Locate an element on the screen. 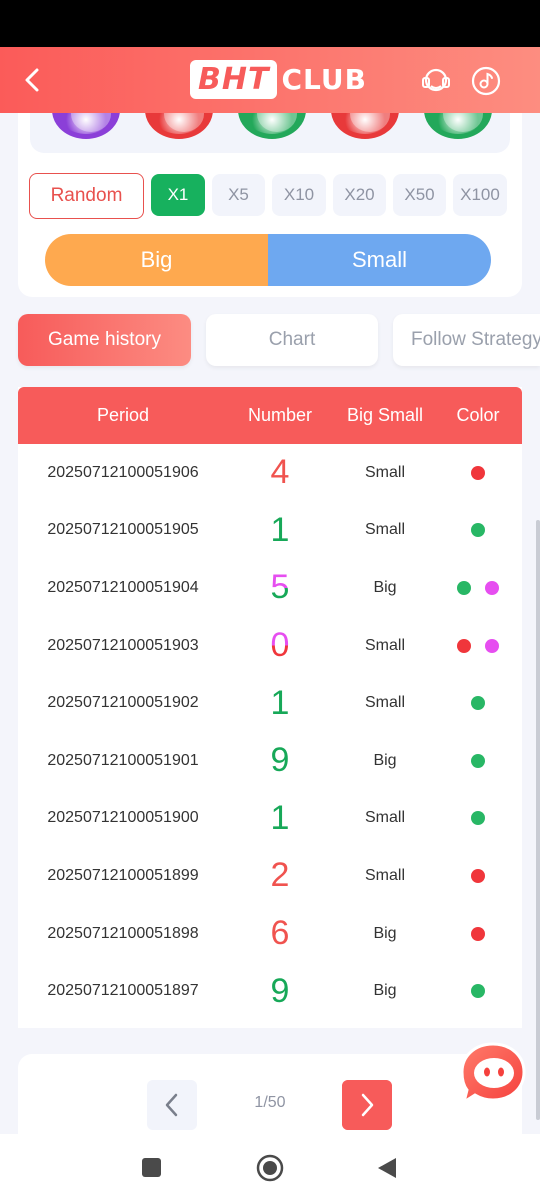 This screenshot has height=1200, width=540. status-bar is located at coordinates (270, 23).